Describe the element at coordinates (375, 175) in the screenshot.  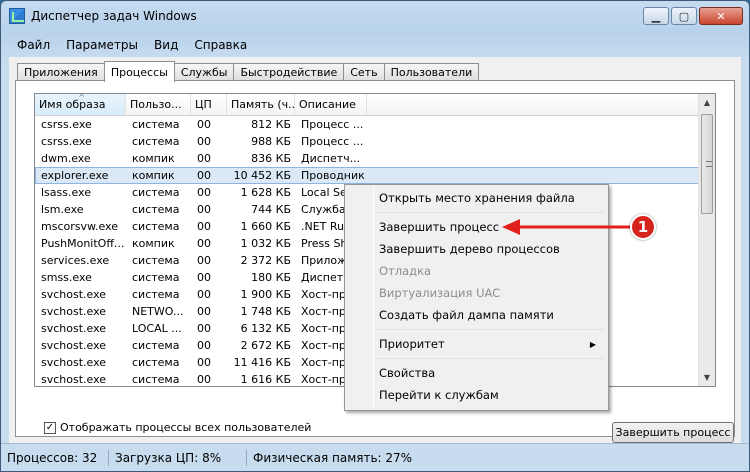
I see `table-row: explorer.exe компик 00 10 452 КБ Проводник` at that location.